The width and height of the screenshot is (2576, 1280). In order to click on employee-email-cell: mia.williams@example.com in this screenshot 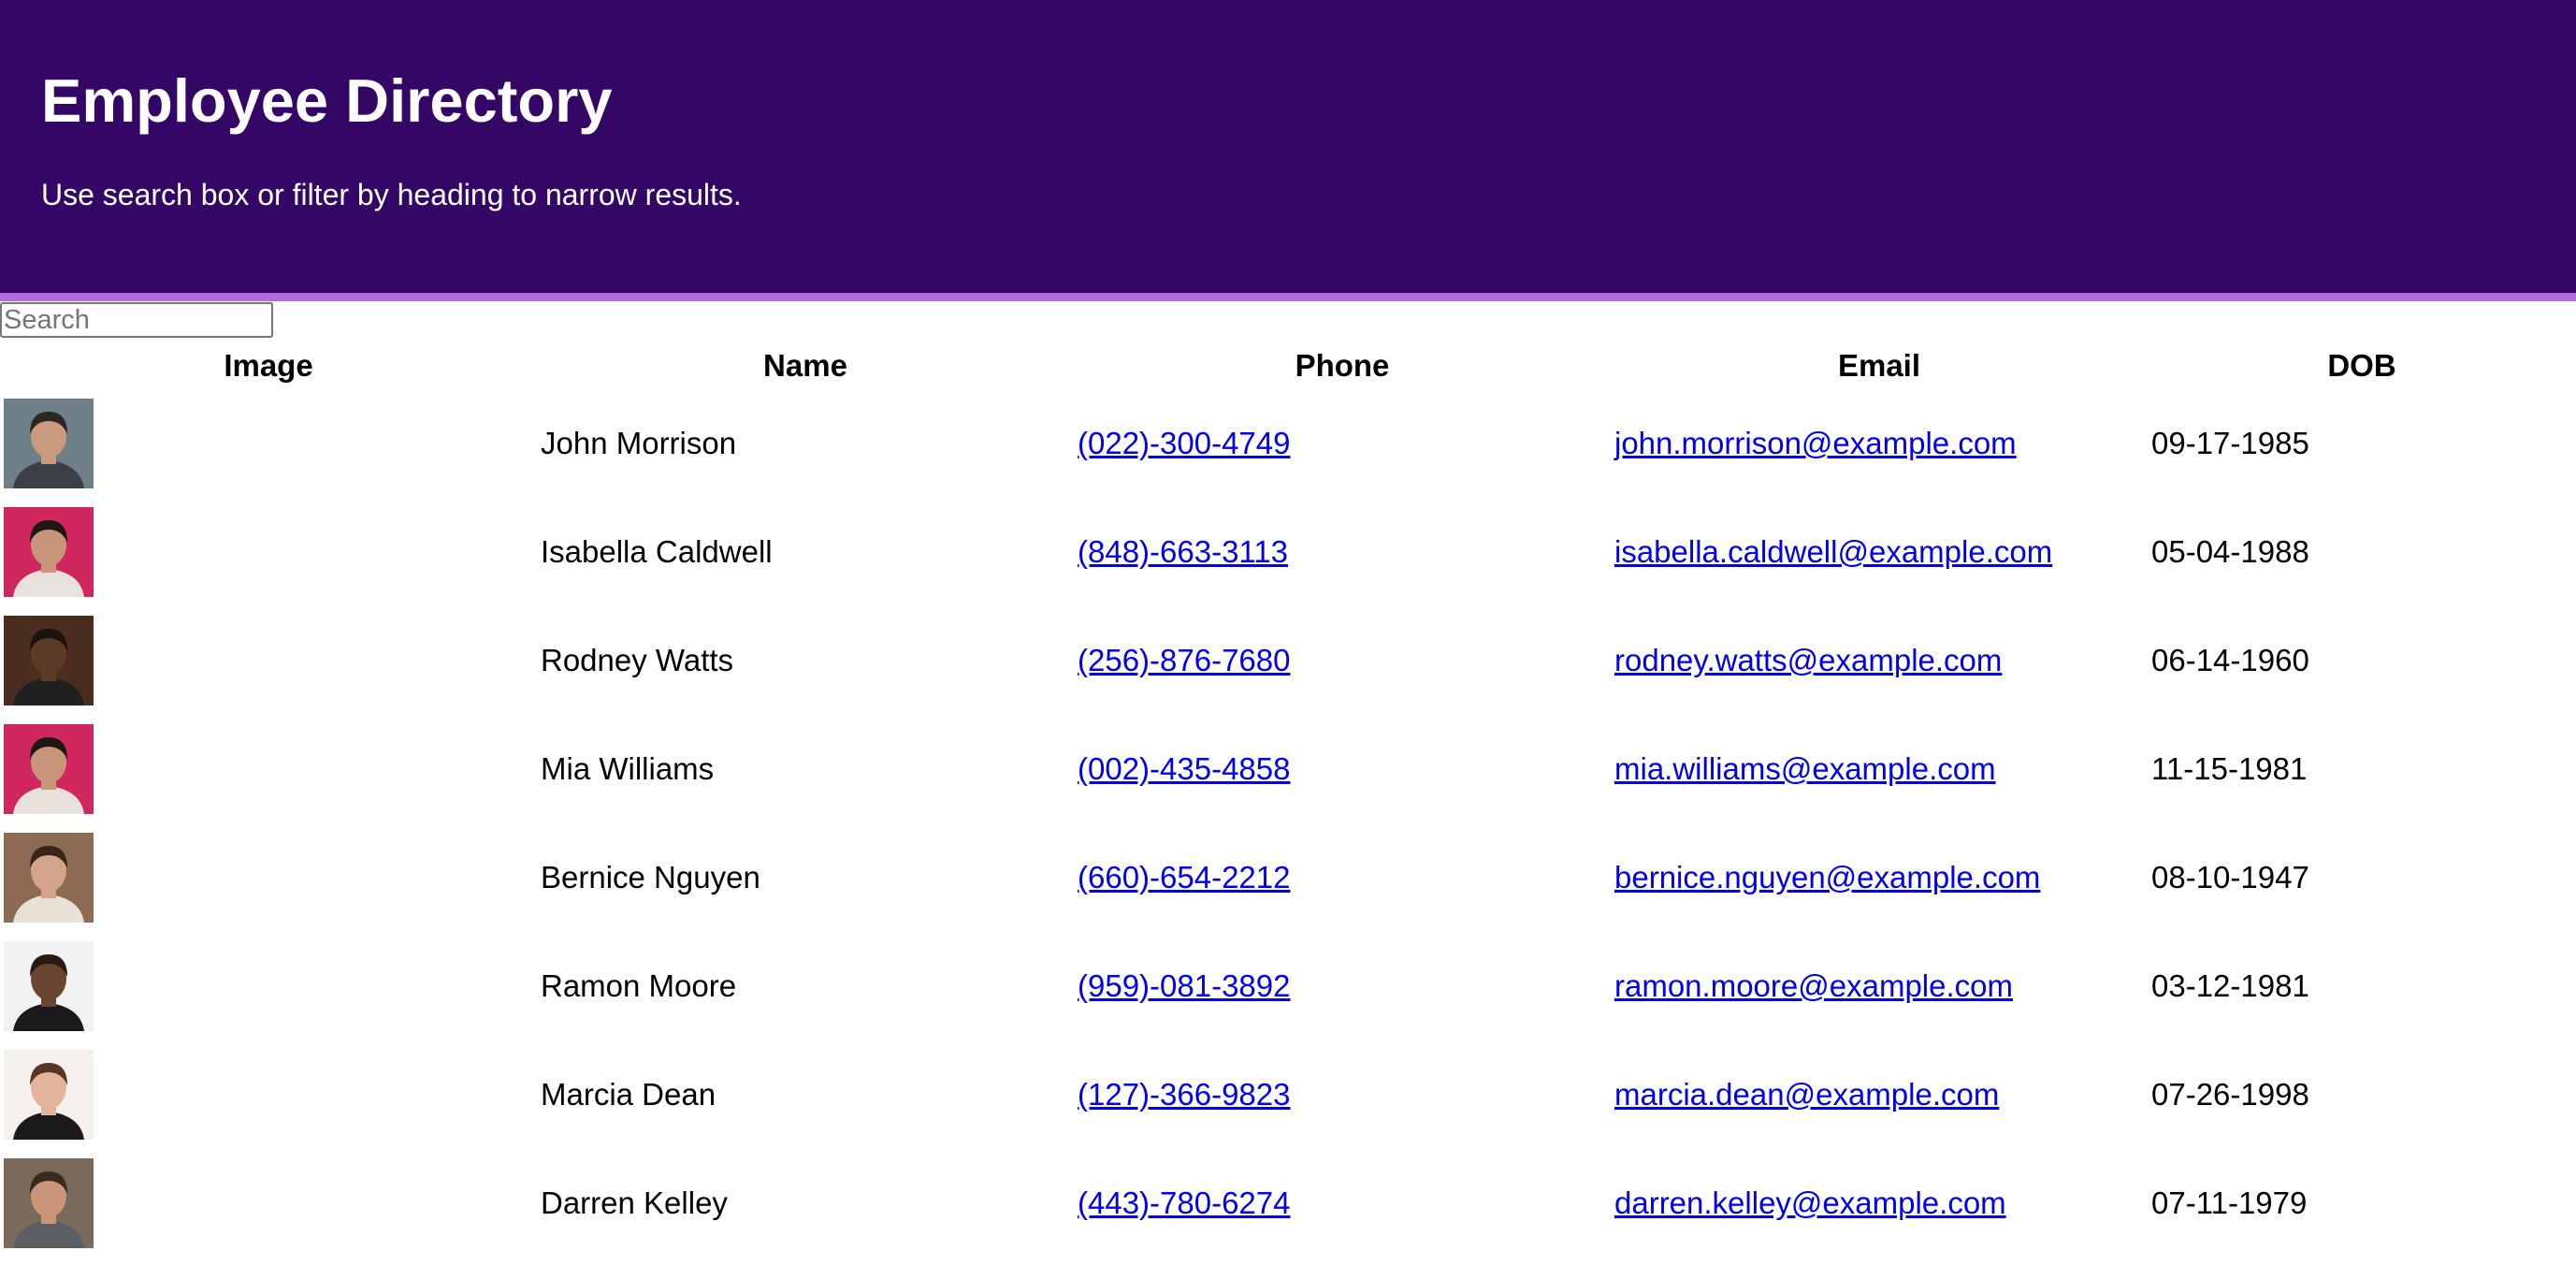, I will do `click(1880, 769)`.